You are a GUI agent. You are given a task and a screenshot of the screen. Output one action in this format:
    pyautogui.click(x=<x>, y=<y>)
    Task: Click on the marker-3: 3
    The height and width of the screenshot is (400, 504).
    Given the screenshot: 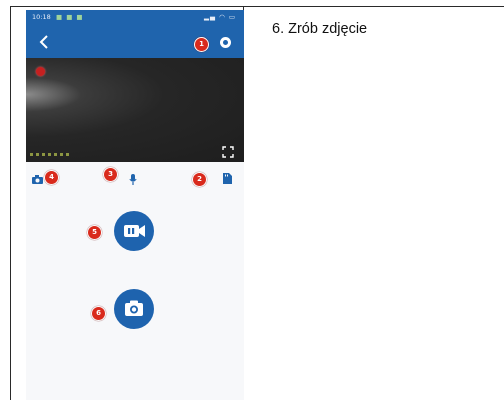 What is the action you would take?
    pyautogui.click(x=110, y=174)
    